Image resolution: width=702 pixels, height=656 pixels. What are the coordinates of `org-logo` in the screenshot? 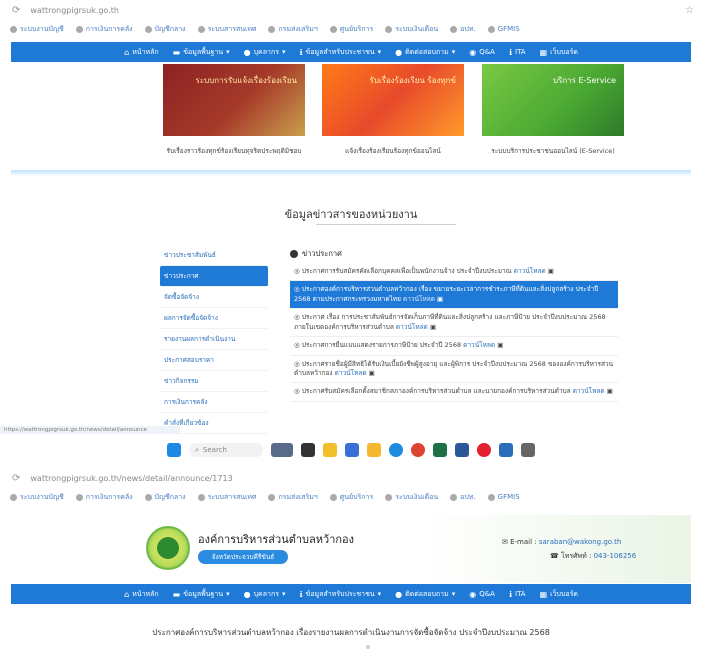 It's located at (168, 548).